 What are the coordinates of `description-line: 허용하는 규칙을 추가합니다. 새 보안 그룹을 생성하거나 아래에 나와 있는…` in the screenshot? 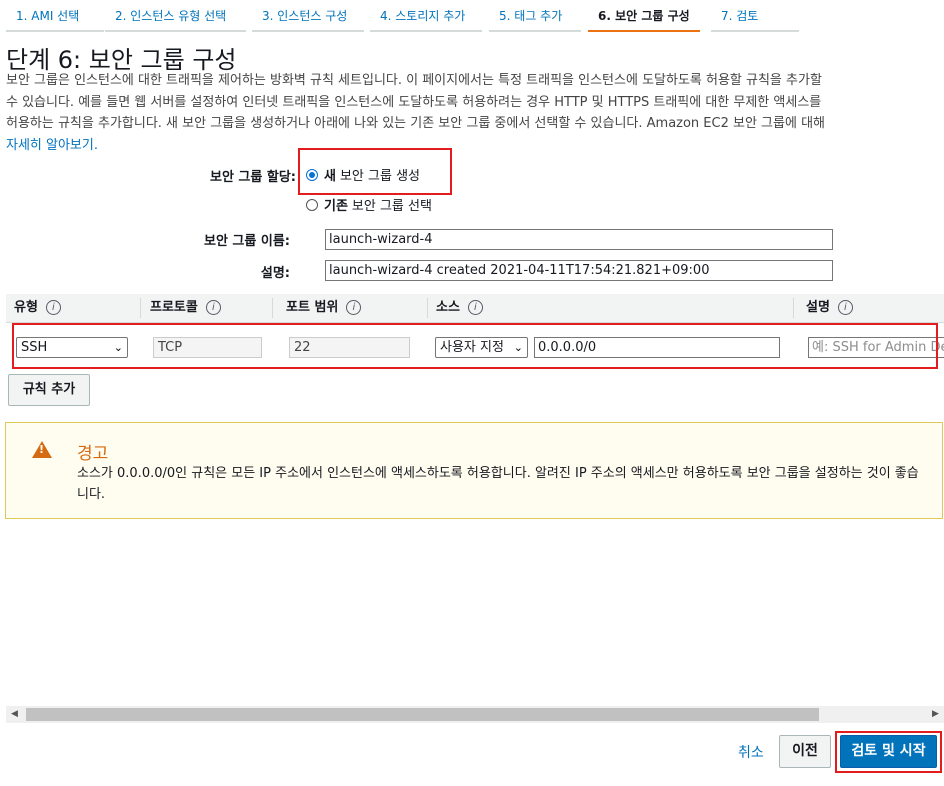 It's located at (415, 123).